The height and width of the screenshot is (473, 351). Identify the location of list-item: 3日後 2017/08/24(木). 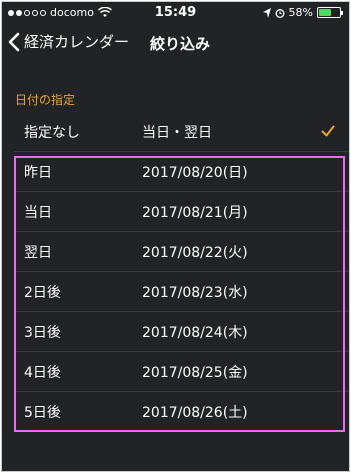
(175, 332).